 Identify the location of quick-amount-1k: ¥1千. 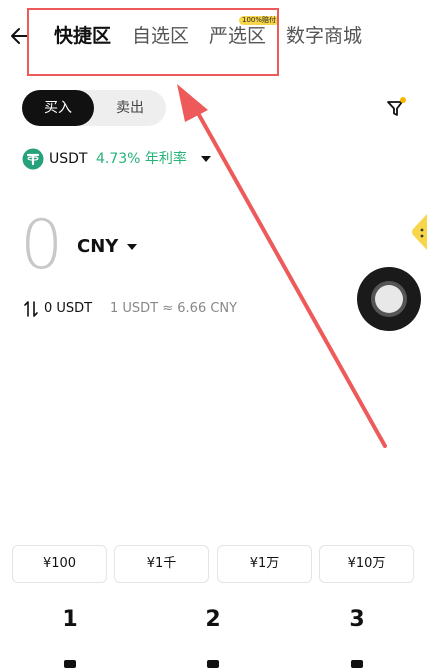
(161, 564).